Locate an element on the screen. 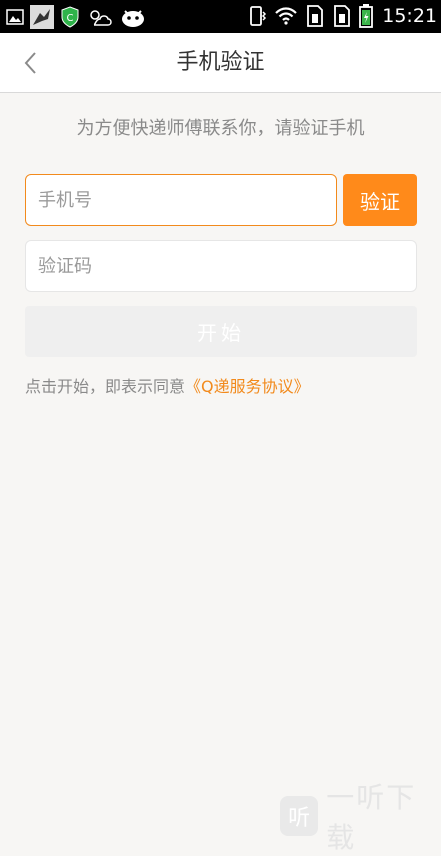 The width and height of the screenshot is (441, 856). sim2-icon is located at coordinates (342, 16).